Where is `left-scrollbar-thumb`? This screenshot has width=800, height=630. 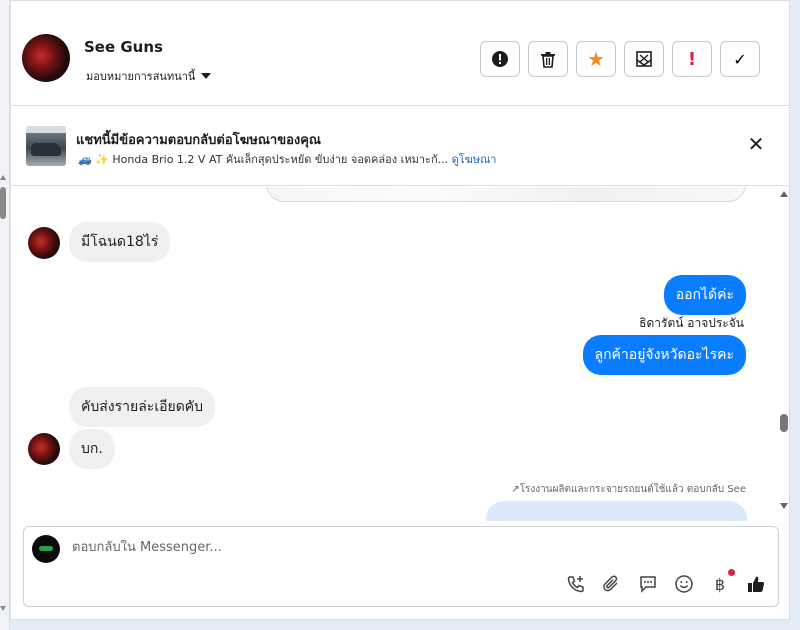 left-scrollbar-thumb is located at coordinates (3, 203).